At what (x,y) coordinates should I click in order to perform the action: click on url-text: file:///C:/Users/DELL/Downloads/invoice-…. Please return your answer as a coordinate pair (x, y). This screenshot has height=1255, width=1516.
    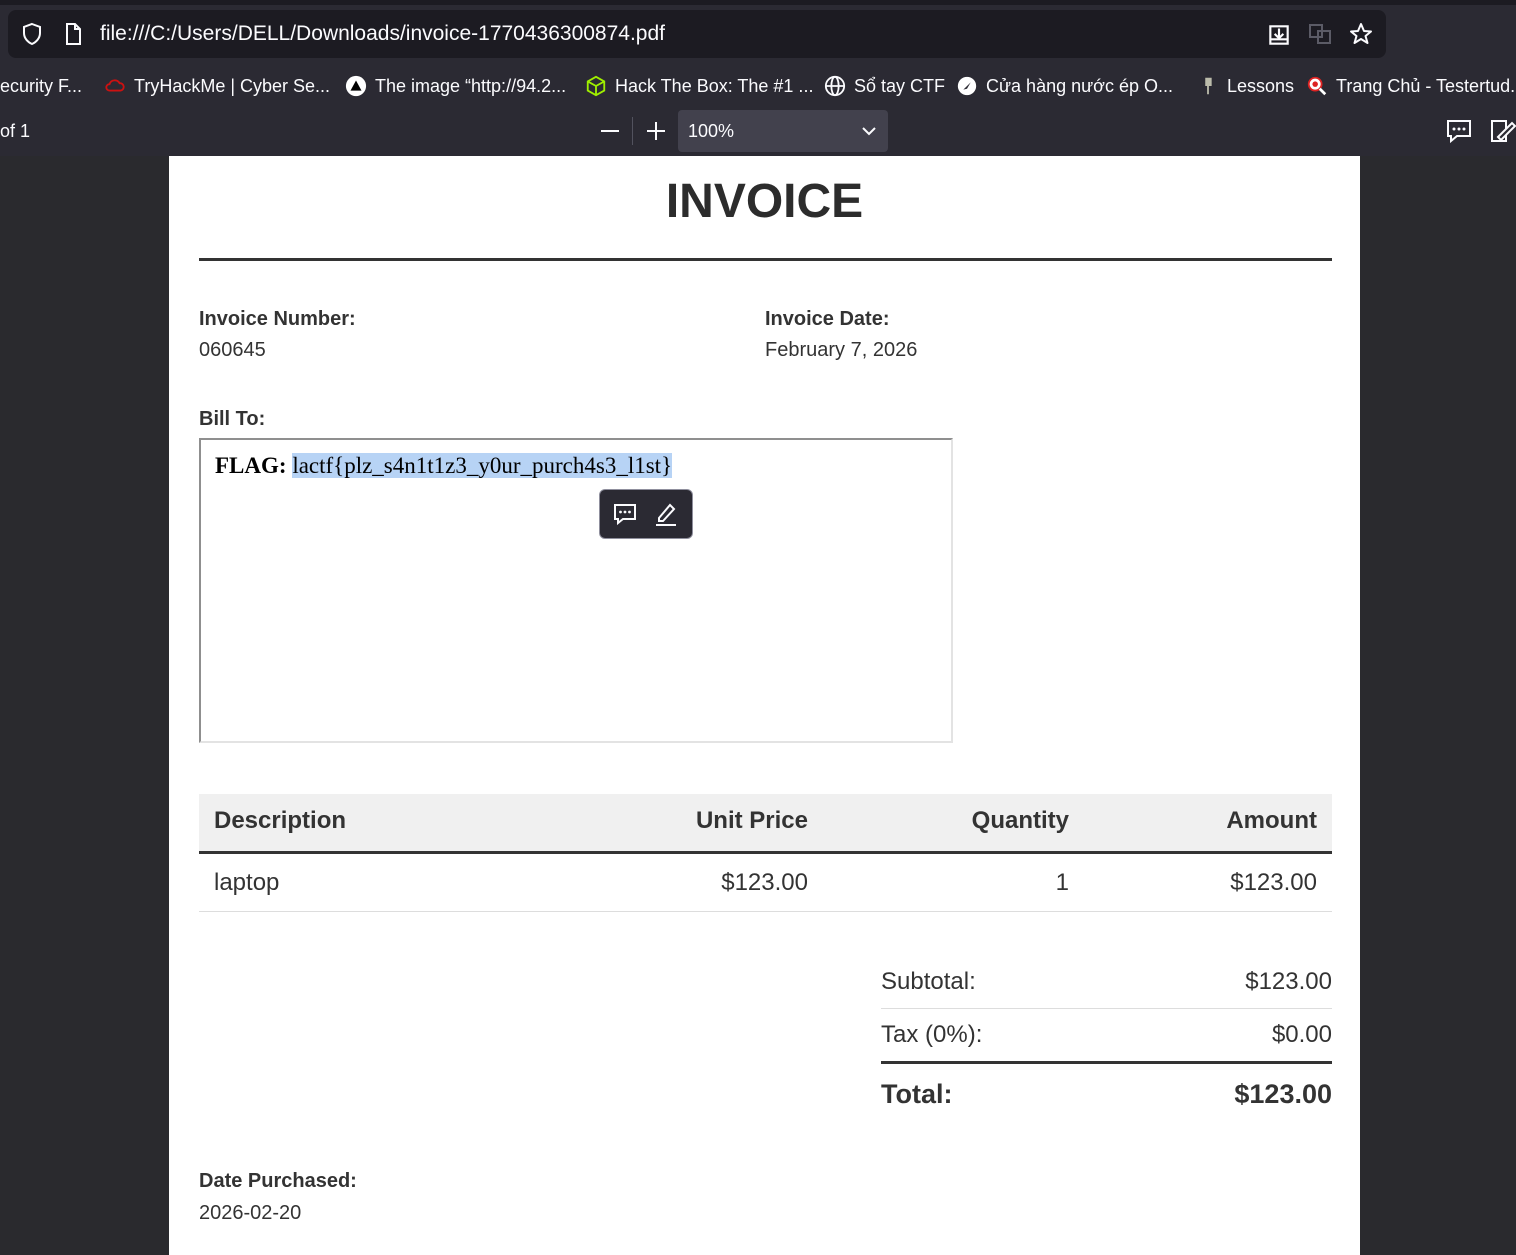
    Looking at the image, I should click on (382, 34).